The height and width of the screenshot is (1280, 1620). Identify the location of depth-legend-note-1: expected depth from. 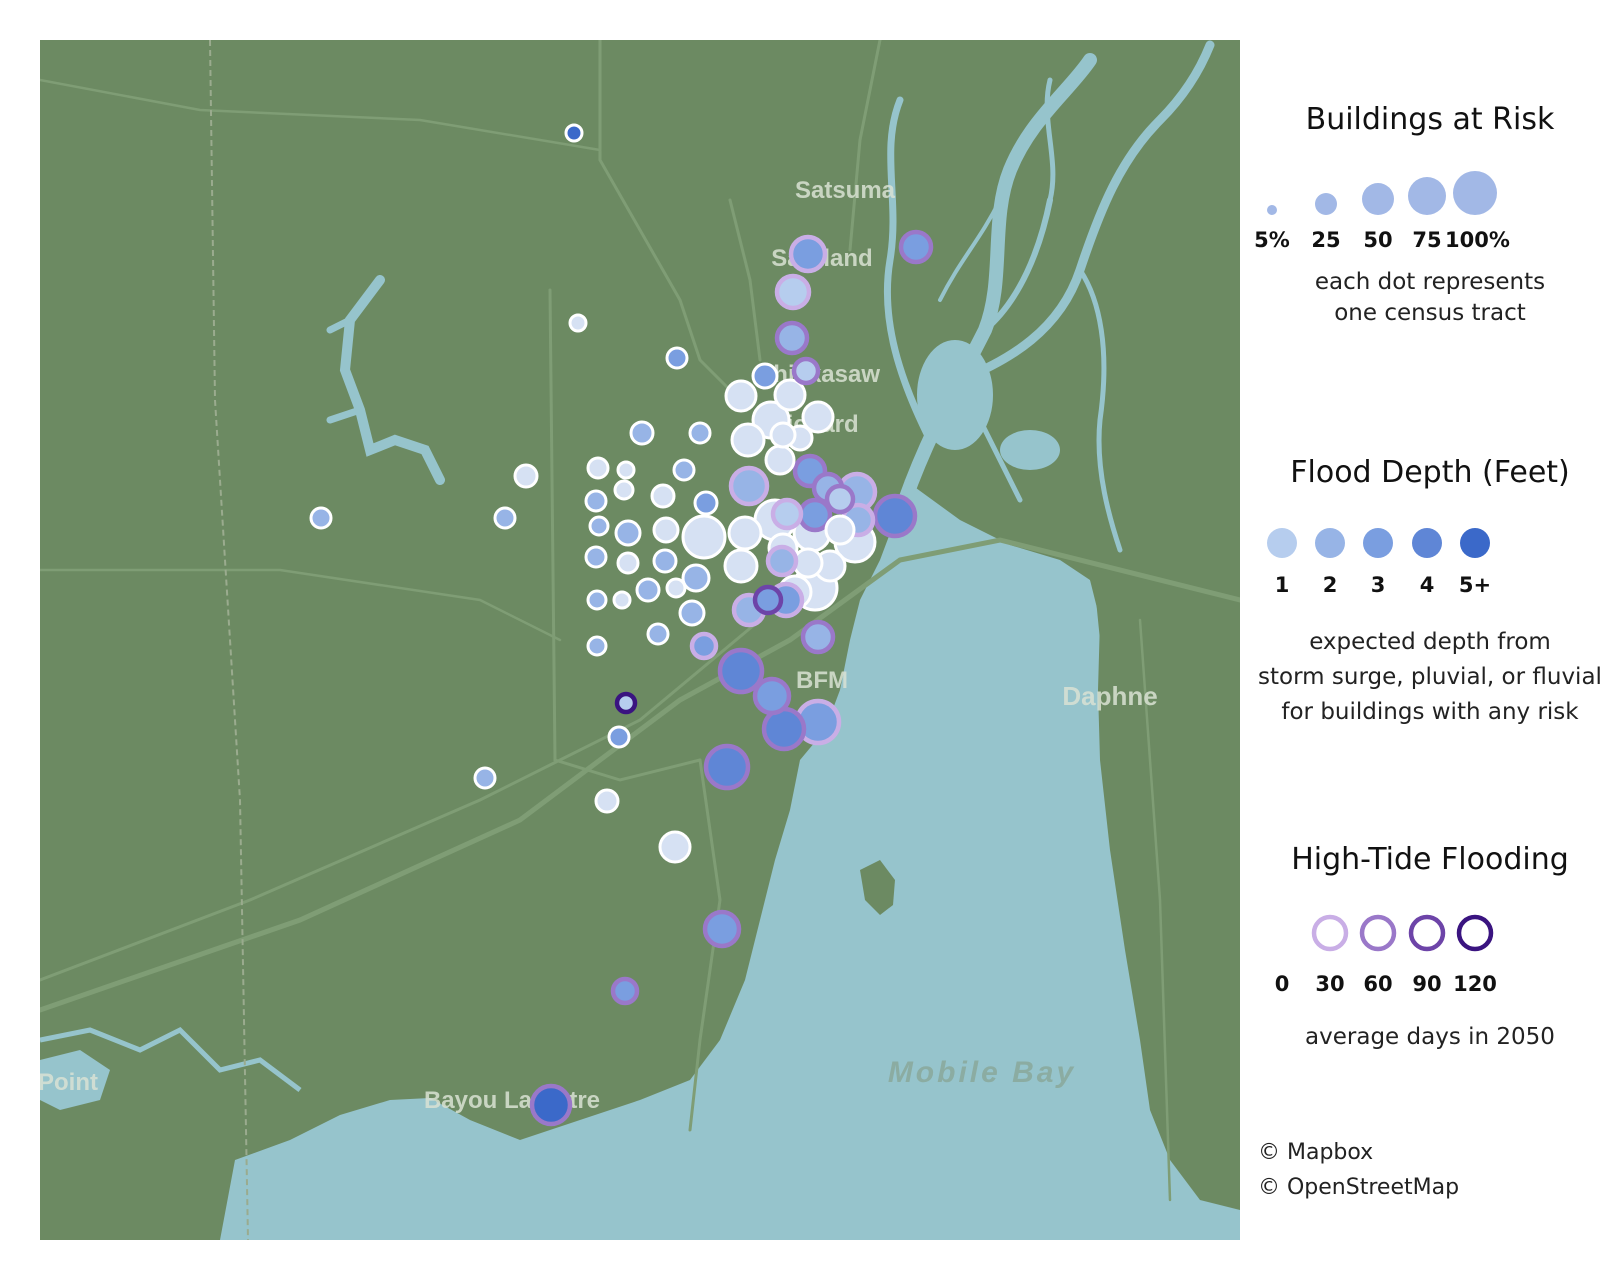
(1430, 642).